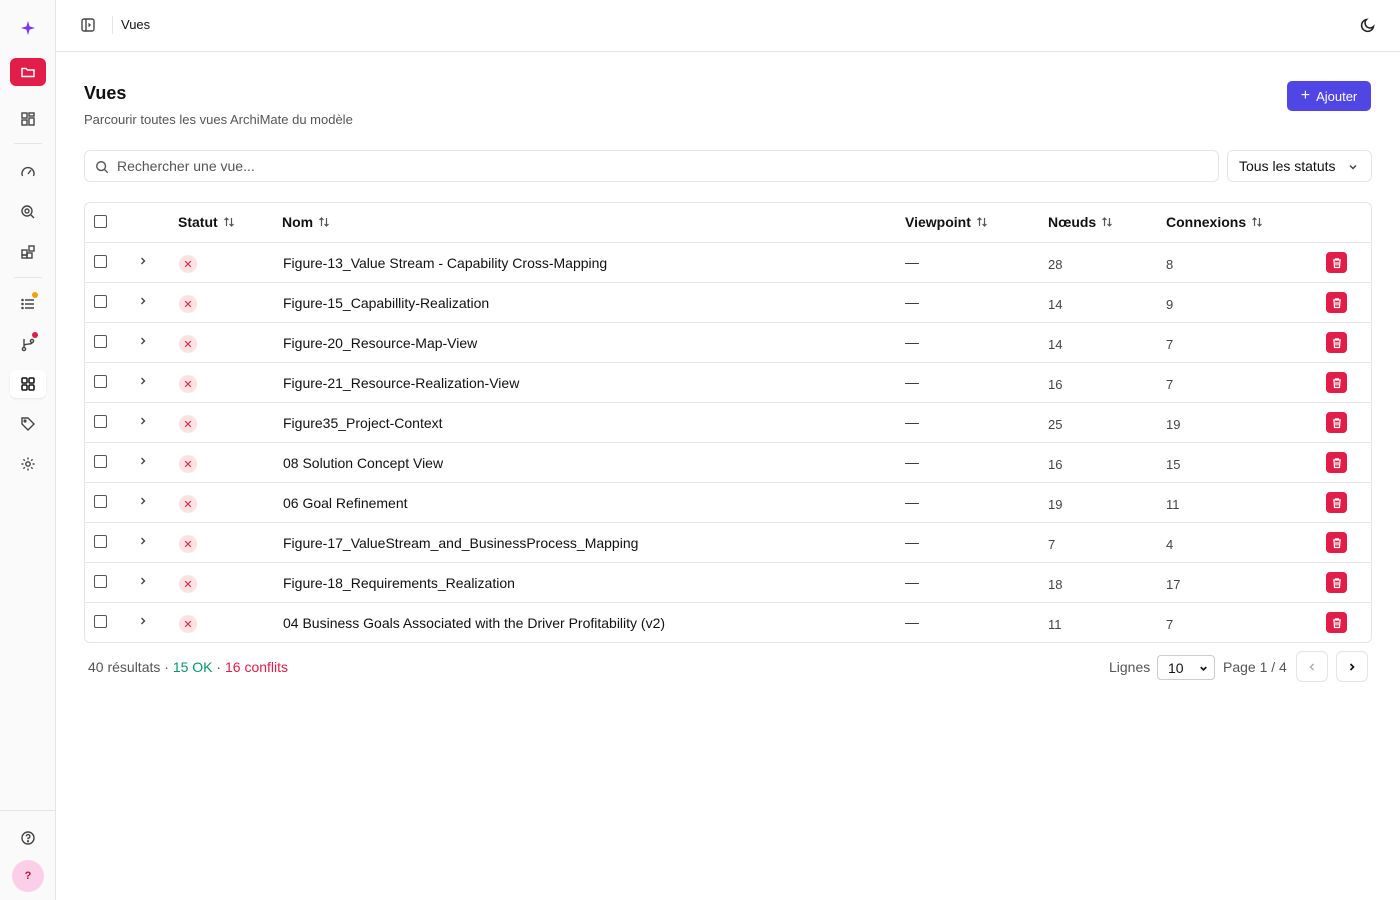  Describe the element at coordinates (662, 166) in the screenshot. I see `search-input` at that location.